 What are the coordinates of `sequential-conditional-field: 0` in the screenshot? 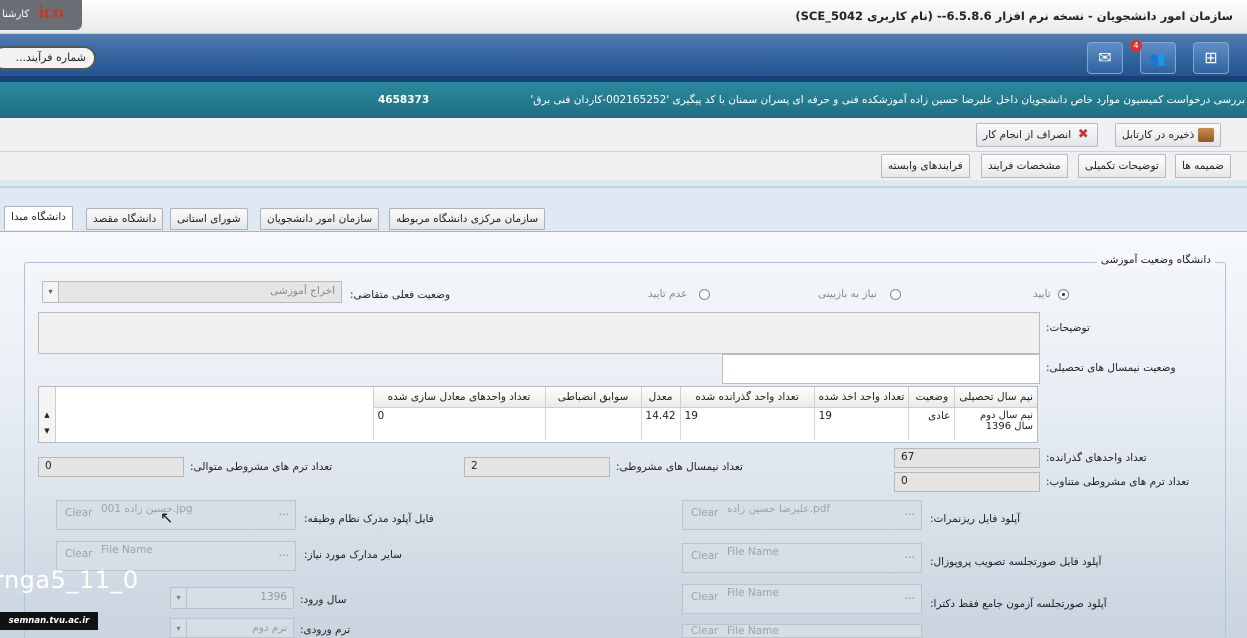 It's located at (111, 467).